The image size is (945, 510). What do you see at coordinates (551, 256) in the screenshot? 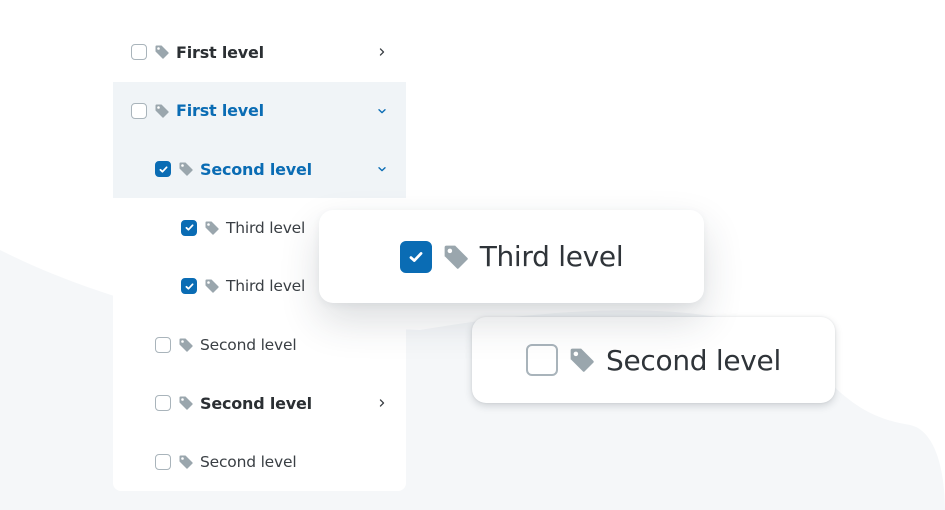
I see `card-label: Third level` at bounding box center [551, 256].